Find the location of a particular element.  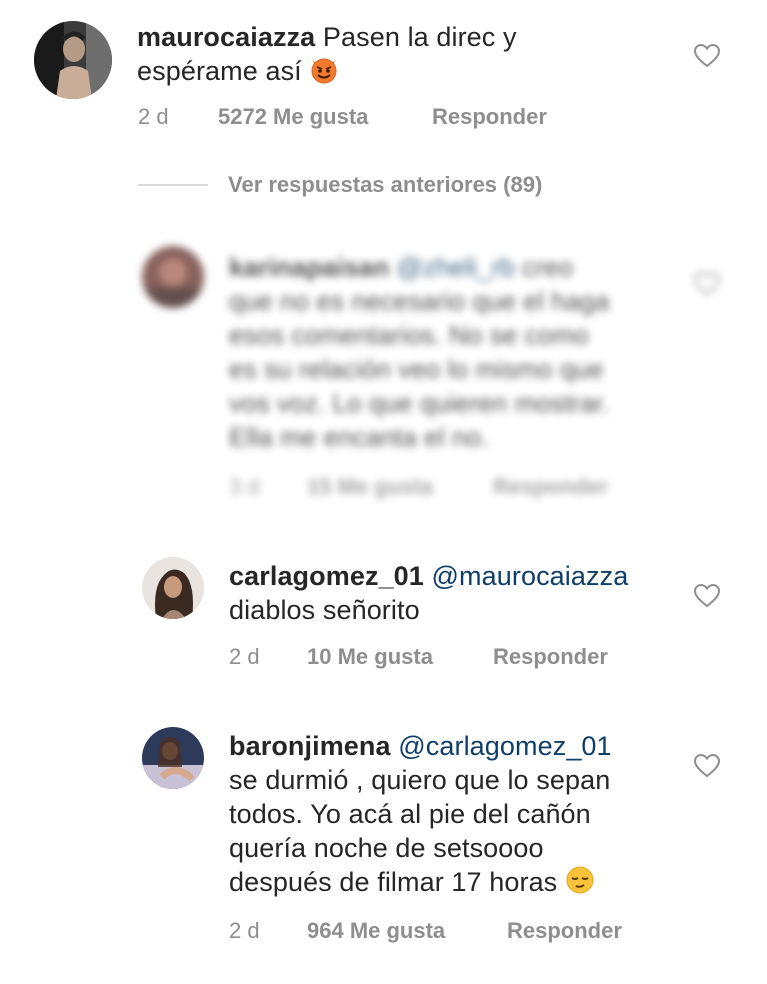

comment-text: creo is located at coordinates (548, 267).